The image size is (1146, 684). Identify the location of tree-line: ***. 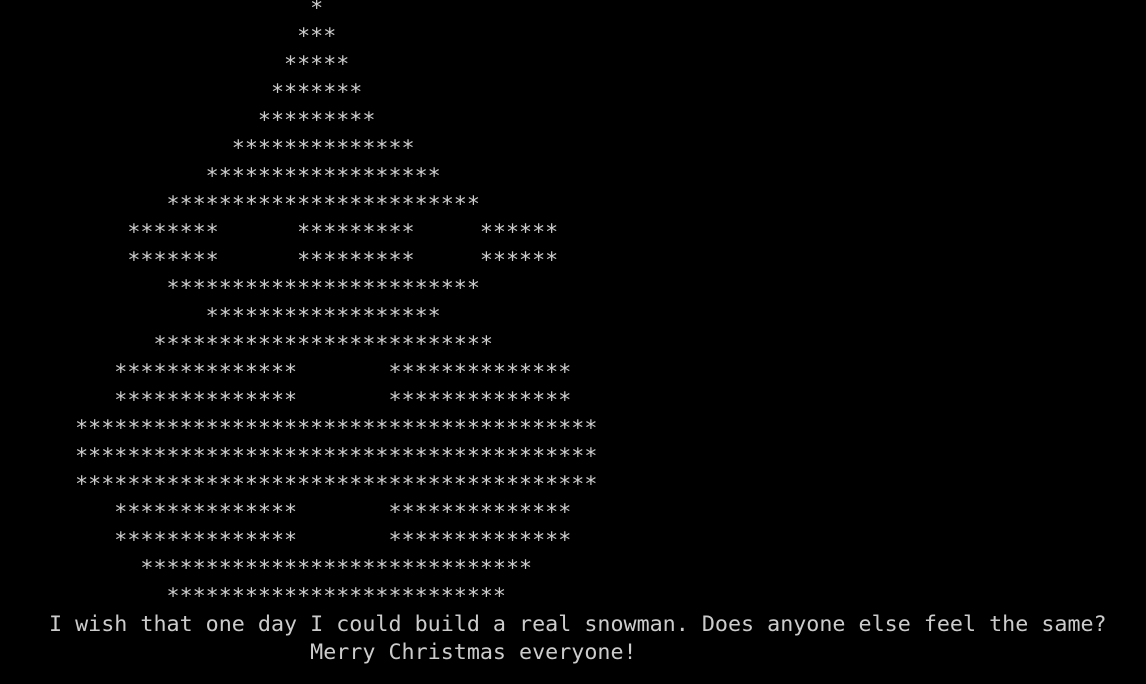
(193, 36).